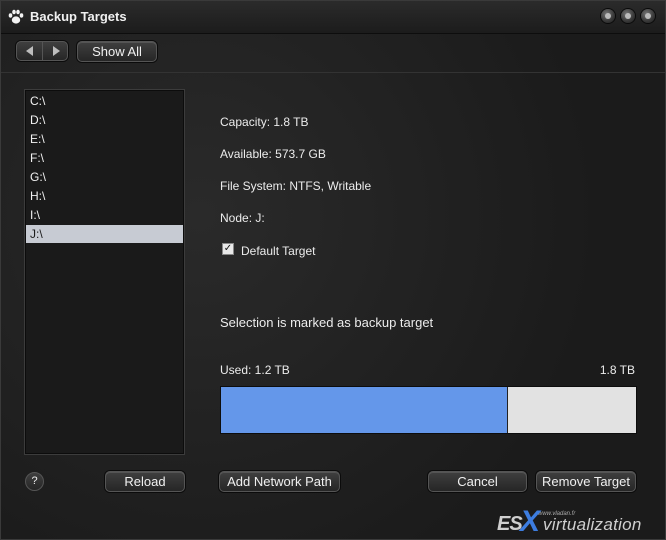 This screenshot has height=540, width=666. Describe the element at coordinates (327, 322) in the screenshot. I see `status-message: Selection is marked as backup target` at that location.